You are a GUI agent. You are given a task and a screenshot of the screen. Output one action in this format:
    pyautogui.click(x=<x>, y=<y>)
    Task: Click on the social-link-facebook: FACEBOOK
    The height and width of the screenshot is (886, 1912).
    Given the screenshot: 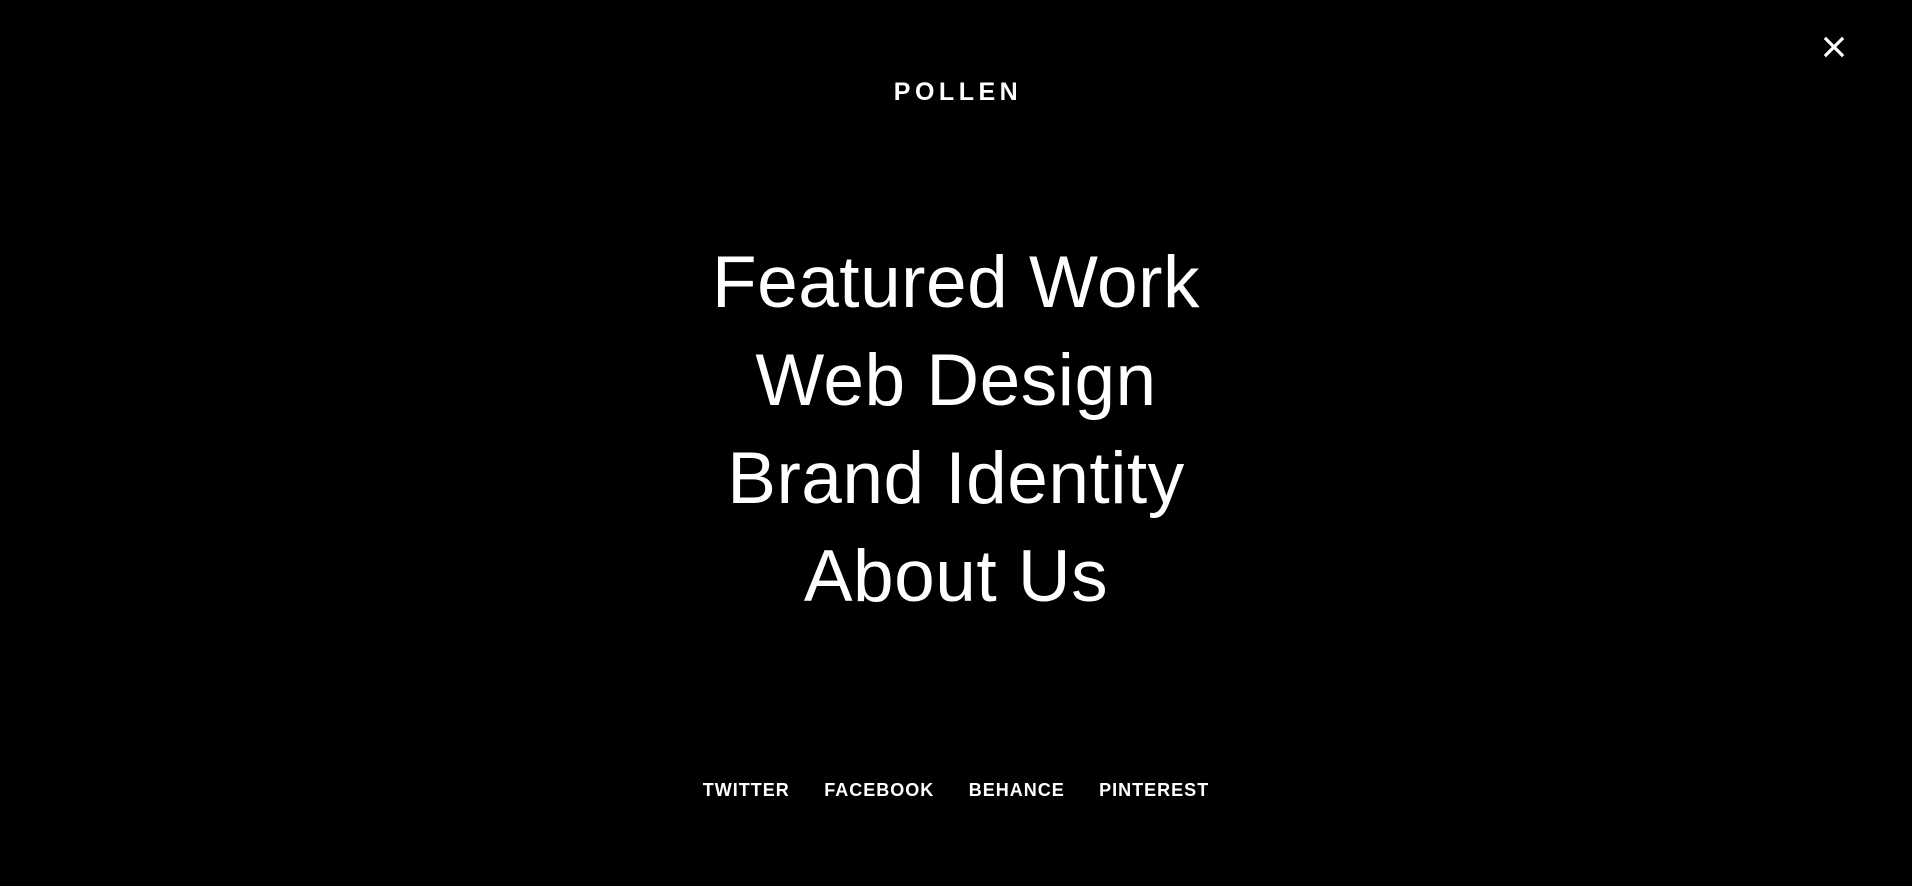 What is the action you would take?
    pyautogui.click(x=879, y=790)
    